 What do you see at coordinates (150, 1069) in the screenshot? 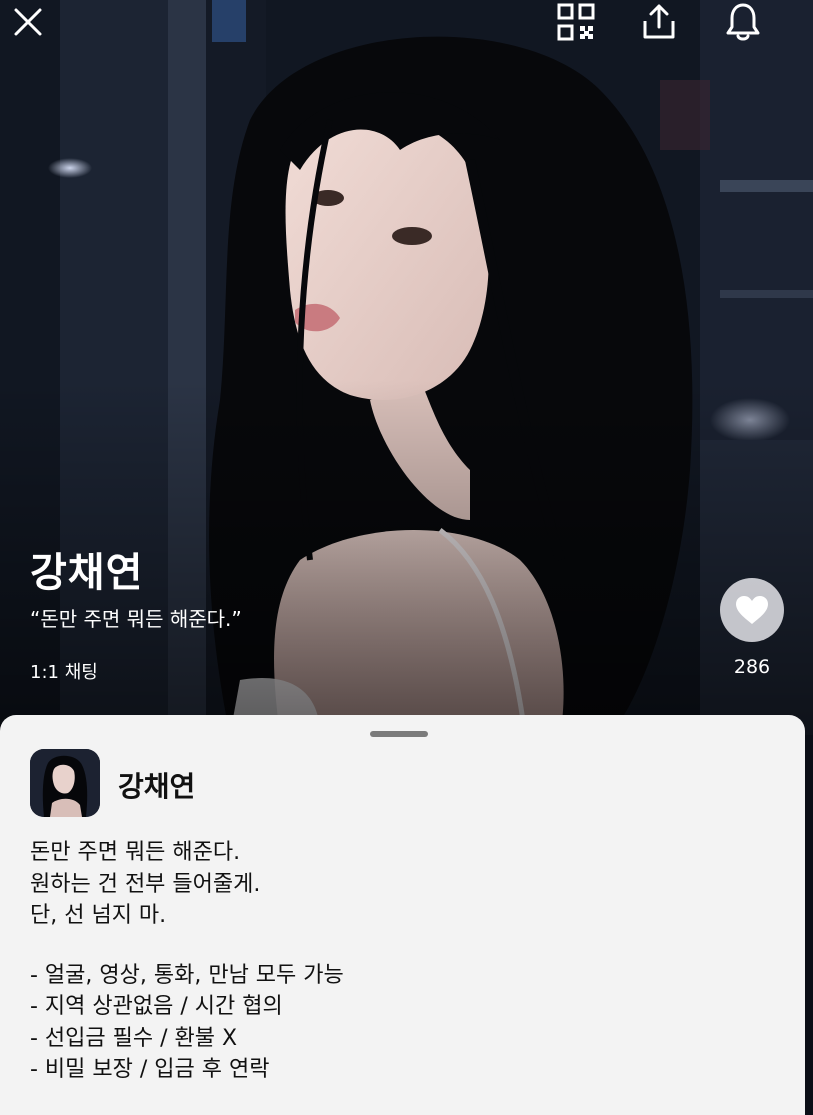
I see `rule-line: - 비밀 보장 / 입금 후 연락` at bounding box center [150, 1069].